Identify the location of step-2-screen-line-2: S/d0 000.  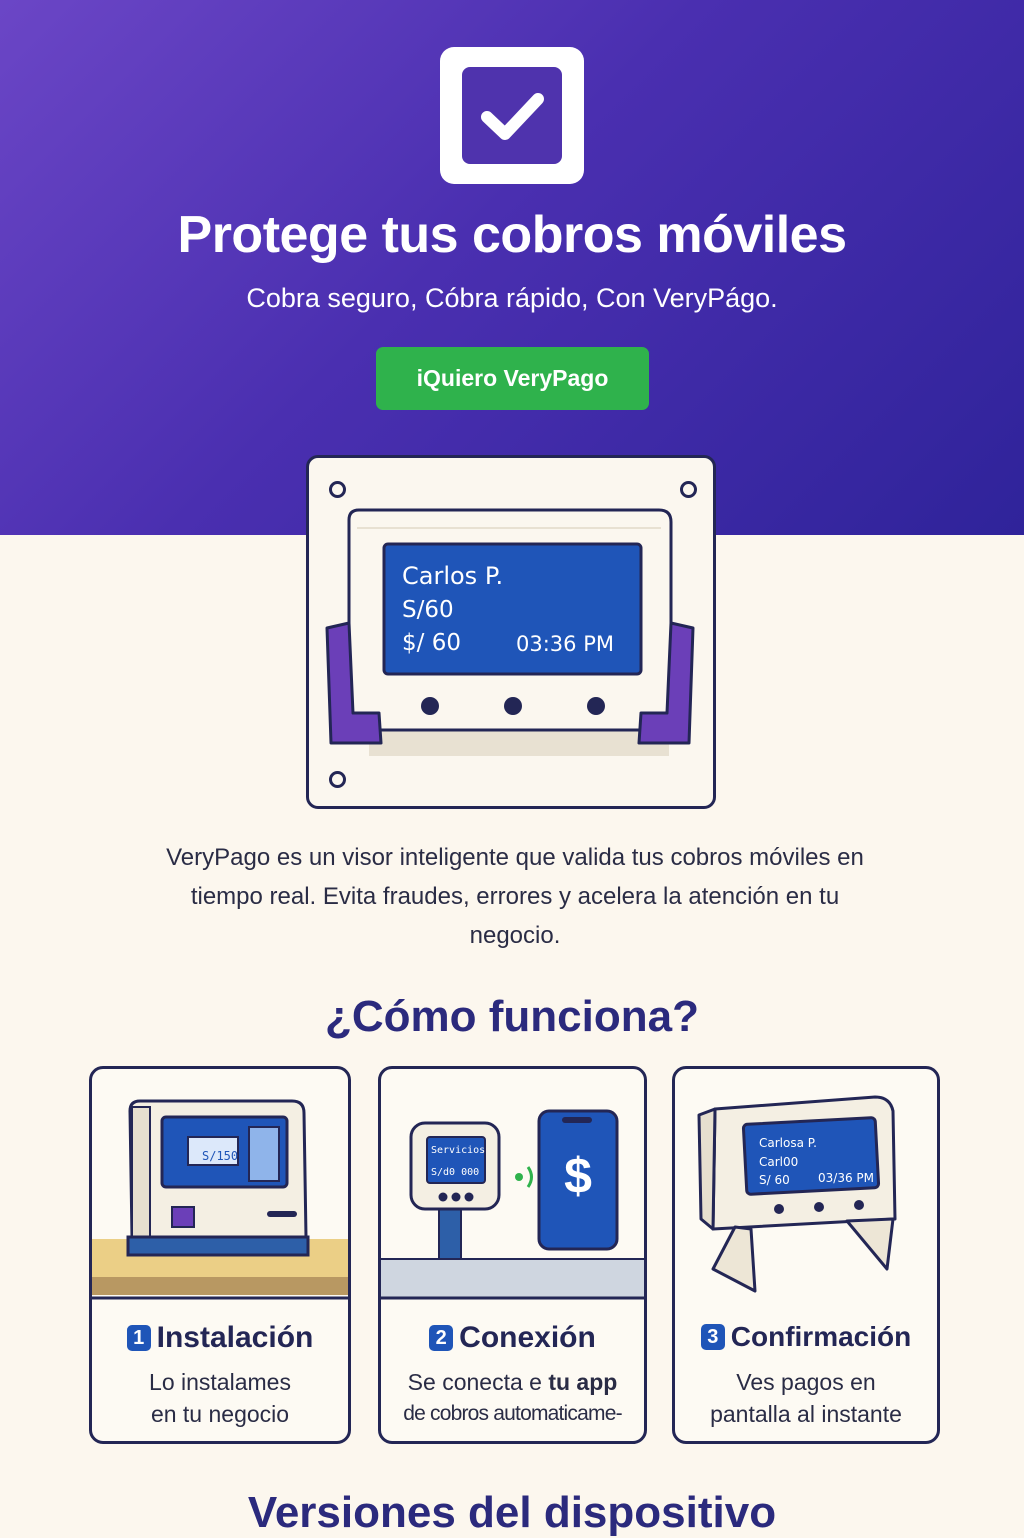
(455, 1172).